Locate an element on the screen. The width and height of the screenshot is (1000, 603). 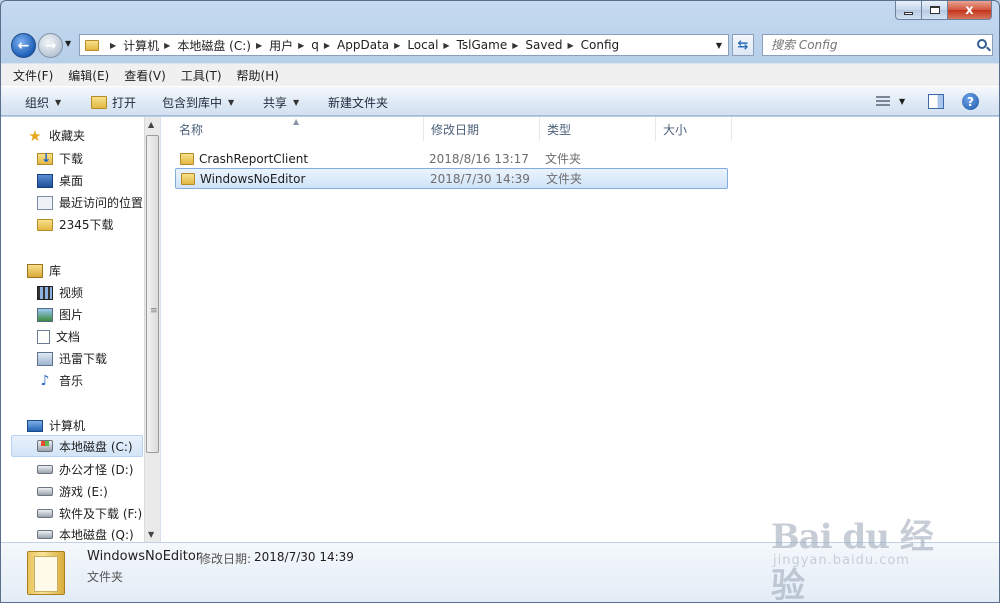
sidebar-item-e-drive: 游戏 (E:) is located at coordinates (72, 491).